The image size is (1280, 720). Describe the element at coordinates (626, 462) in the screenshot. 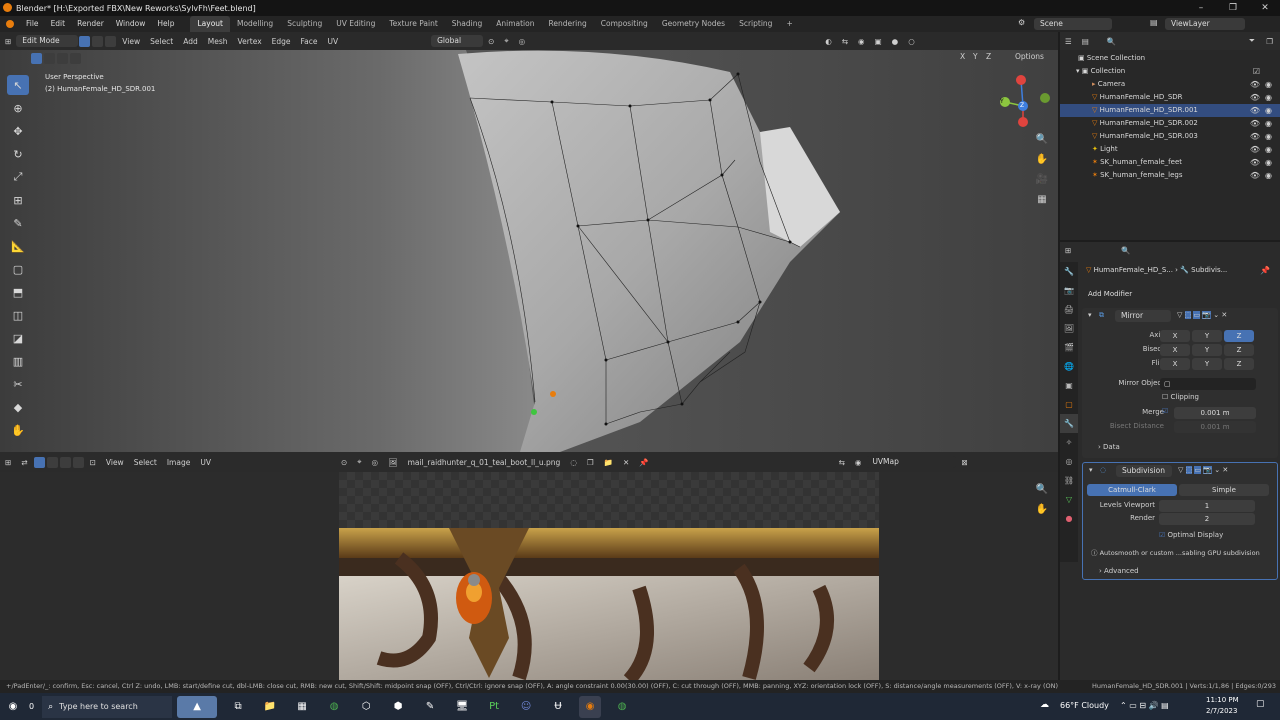

I see `image-unlink-icon: ✕` at that location.